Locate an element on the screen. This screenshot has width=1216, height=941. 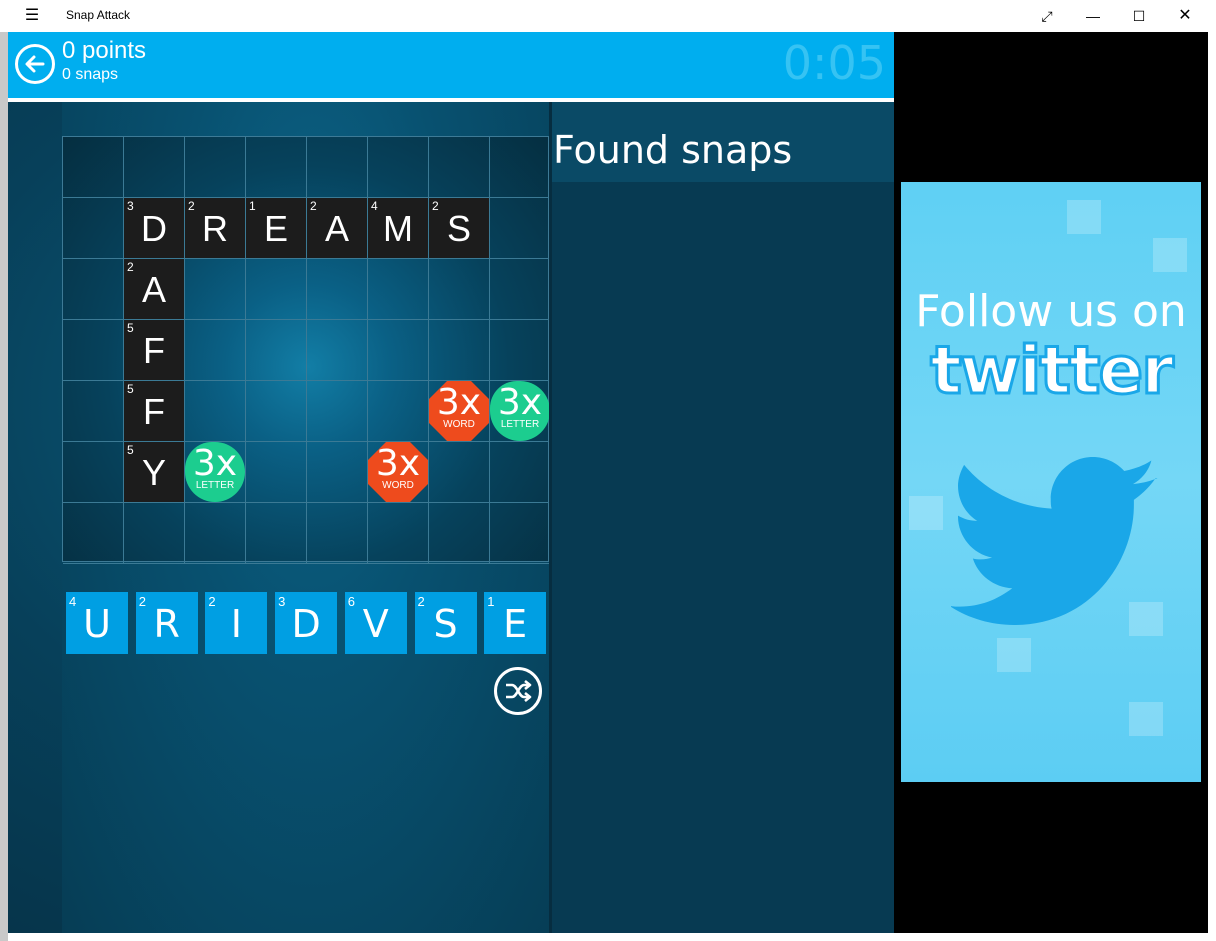
window-title: Snap Attack is located at coordinates (98, 15).